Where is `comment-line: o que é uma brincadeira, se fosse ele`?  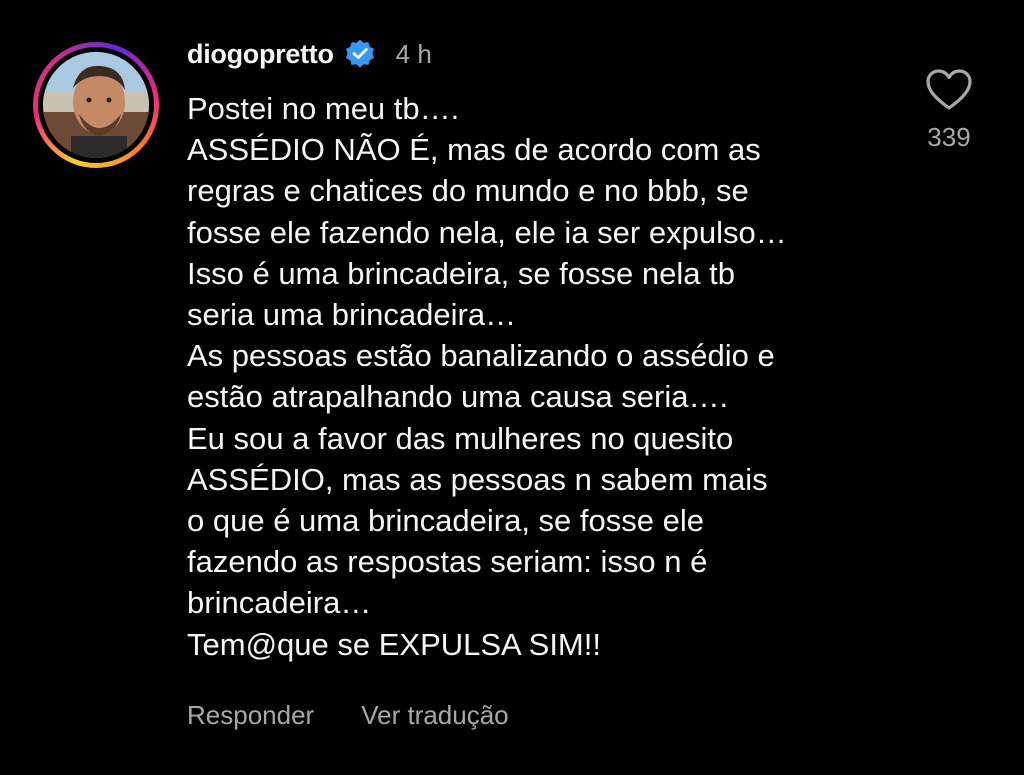
comment-line: o que é uma brincadeira, se fosse ele is located at coordinates (445, 521).